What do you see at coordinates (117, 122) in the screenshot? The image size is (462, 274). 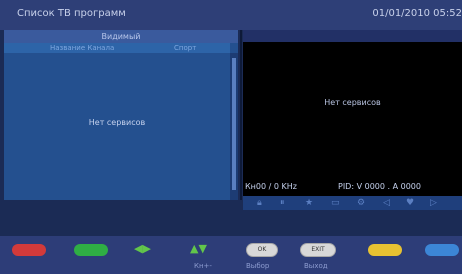 I see `empty-list-message: Нет сервисов` at bounding box center [117, 122].